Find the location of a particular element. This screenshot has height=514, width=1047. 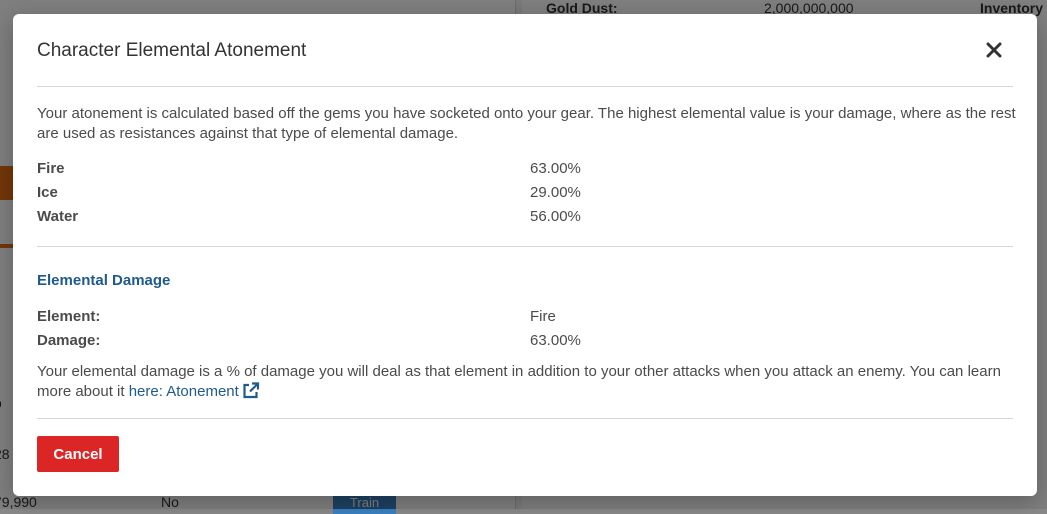

damage-row: Damage: 63.00% is located at coordinates (527, 341).